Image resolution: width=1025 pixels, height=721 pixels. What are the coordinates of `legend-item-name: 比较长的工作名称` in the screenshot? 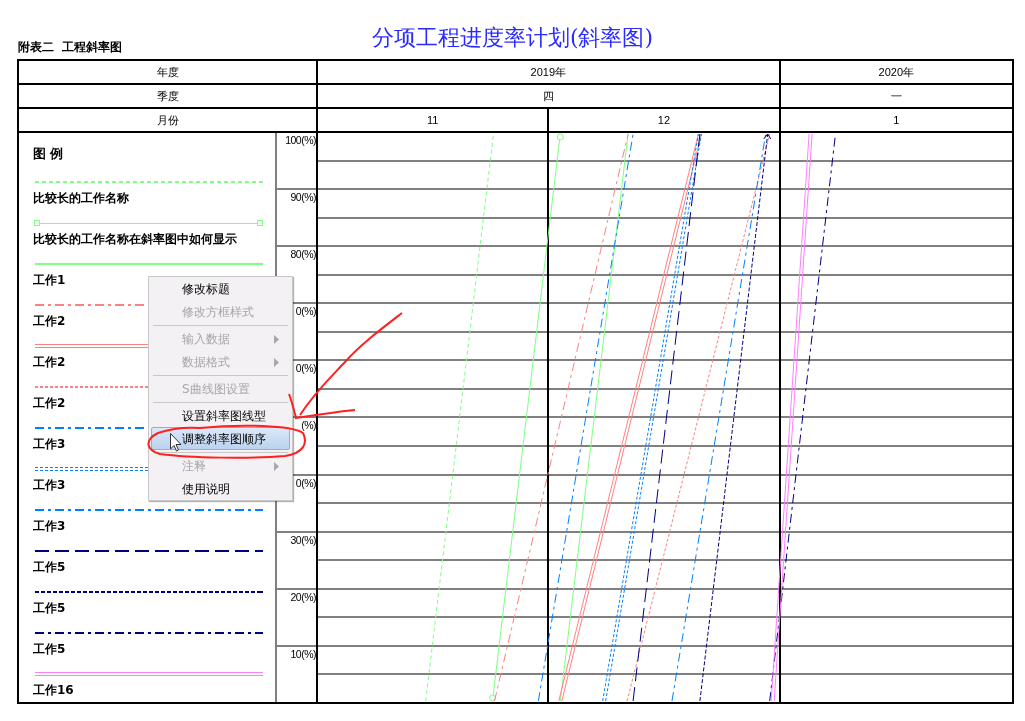 It's located at (81, 198).